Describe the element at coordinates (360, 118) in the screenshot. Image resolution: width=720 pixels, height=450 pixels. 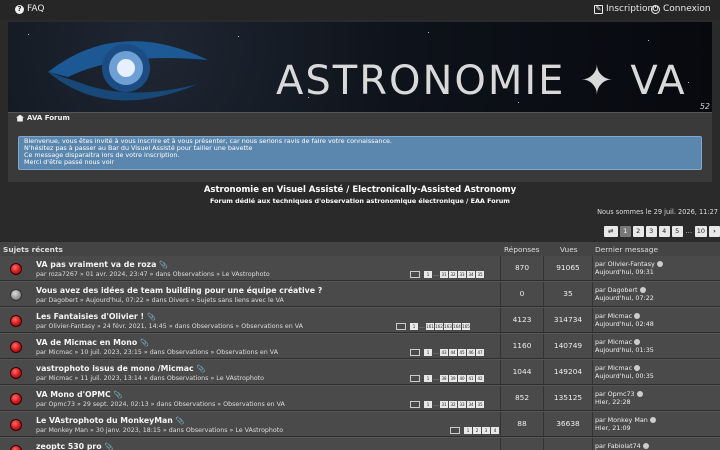
I see `breadcrumb-bar: AVA Forum` at that location.